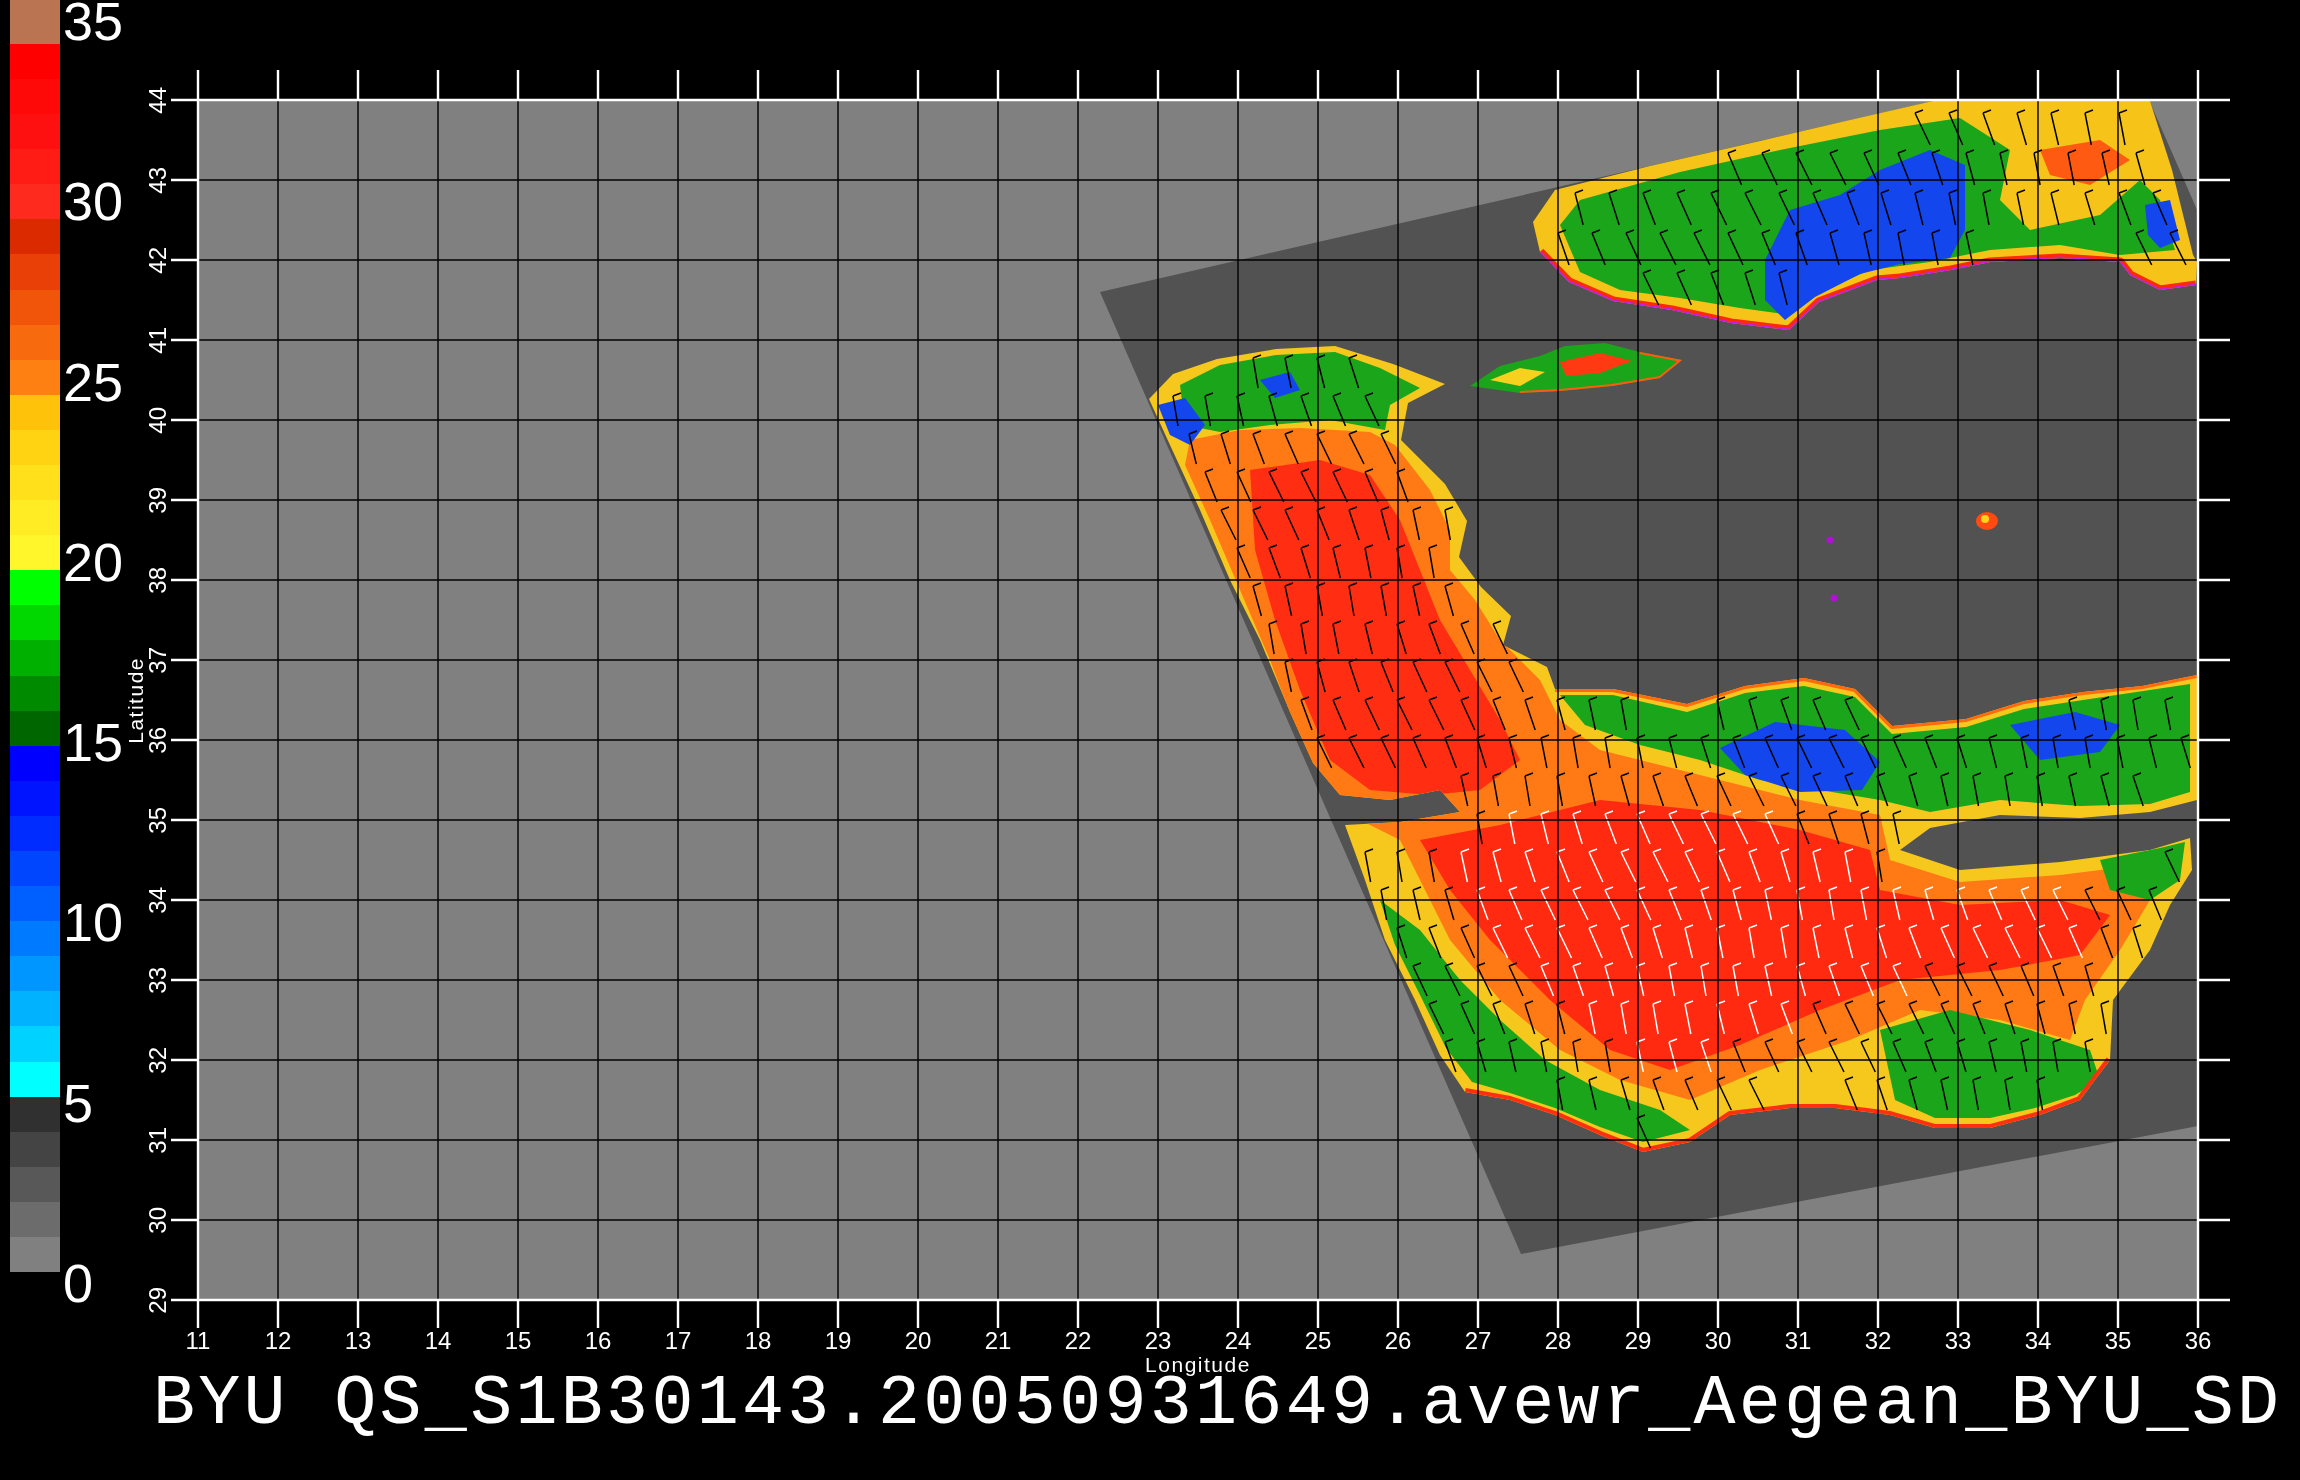 The image size is (2300, 1480). I want to click on colorbar-label: 15, so click(93, 743).